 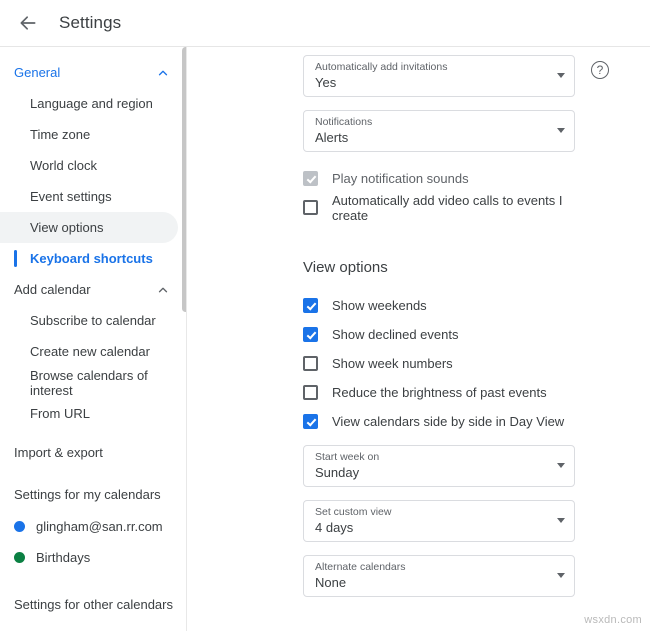 What do you see at coordinates (347, 457) in the screenshot?
I see `field-label: Start week on` at bounding box center [347, 457].